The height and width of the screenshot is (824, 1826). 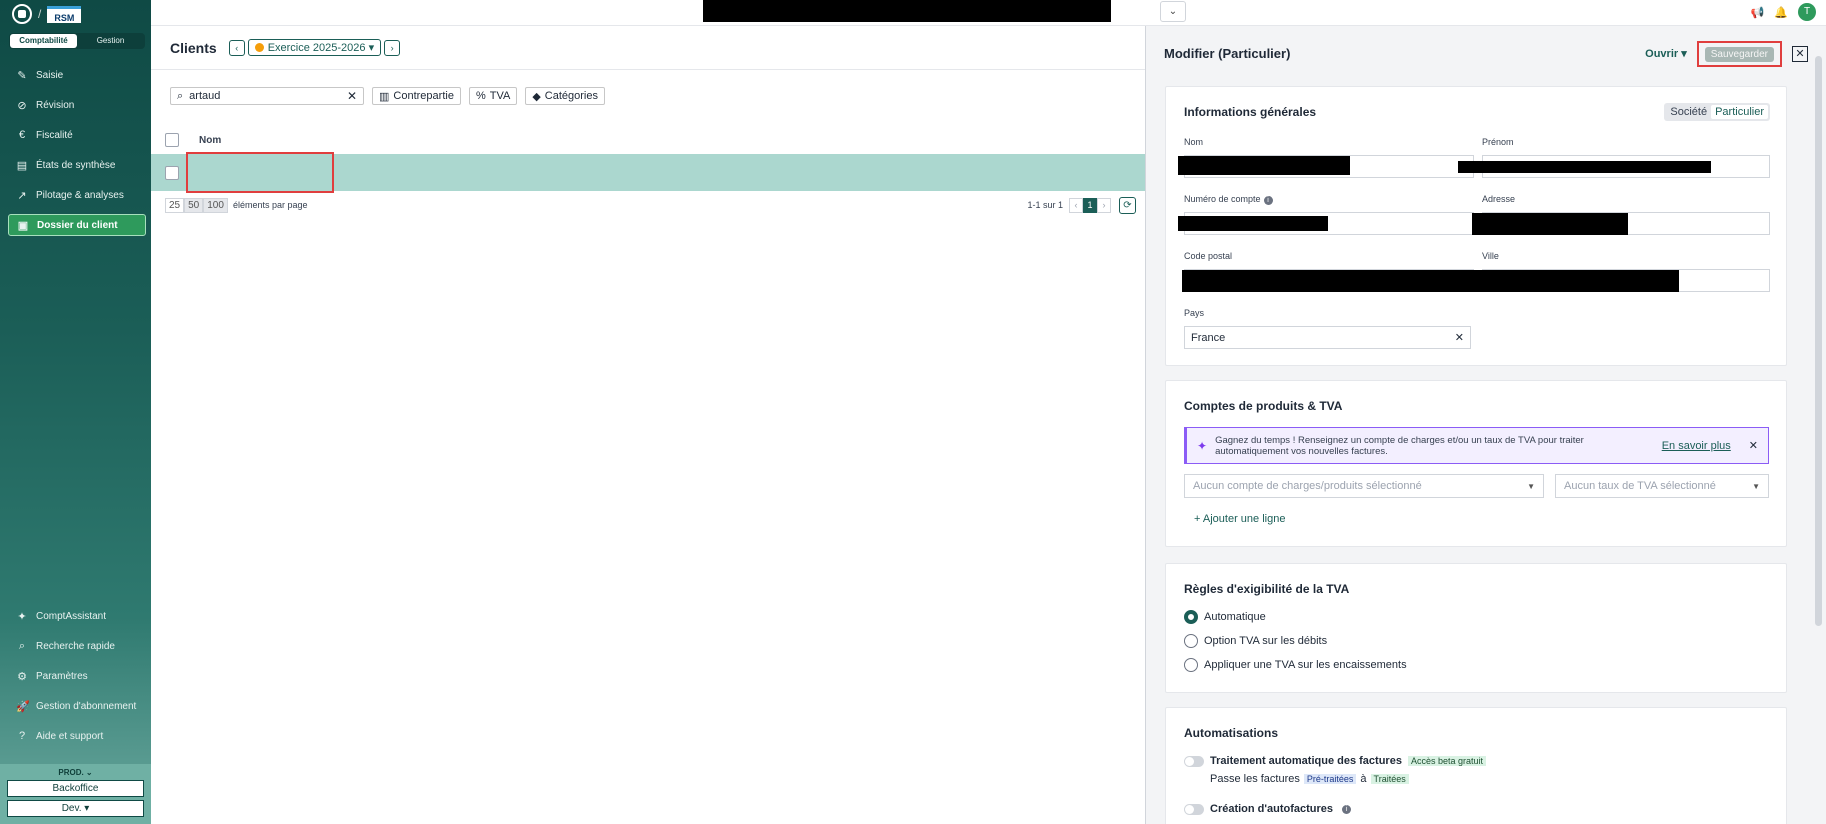 What do you see at coordinates (70, 736) in the screenshot?
I see `sidebar-item-label: Aide et support` at bounding box center [70, 736].